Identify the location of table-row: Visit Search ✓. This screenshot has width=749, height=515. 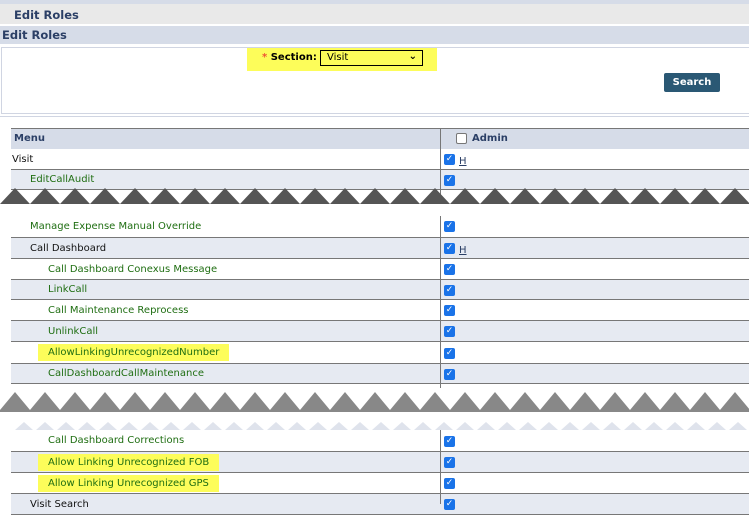
(380, 504).